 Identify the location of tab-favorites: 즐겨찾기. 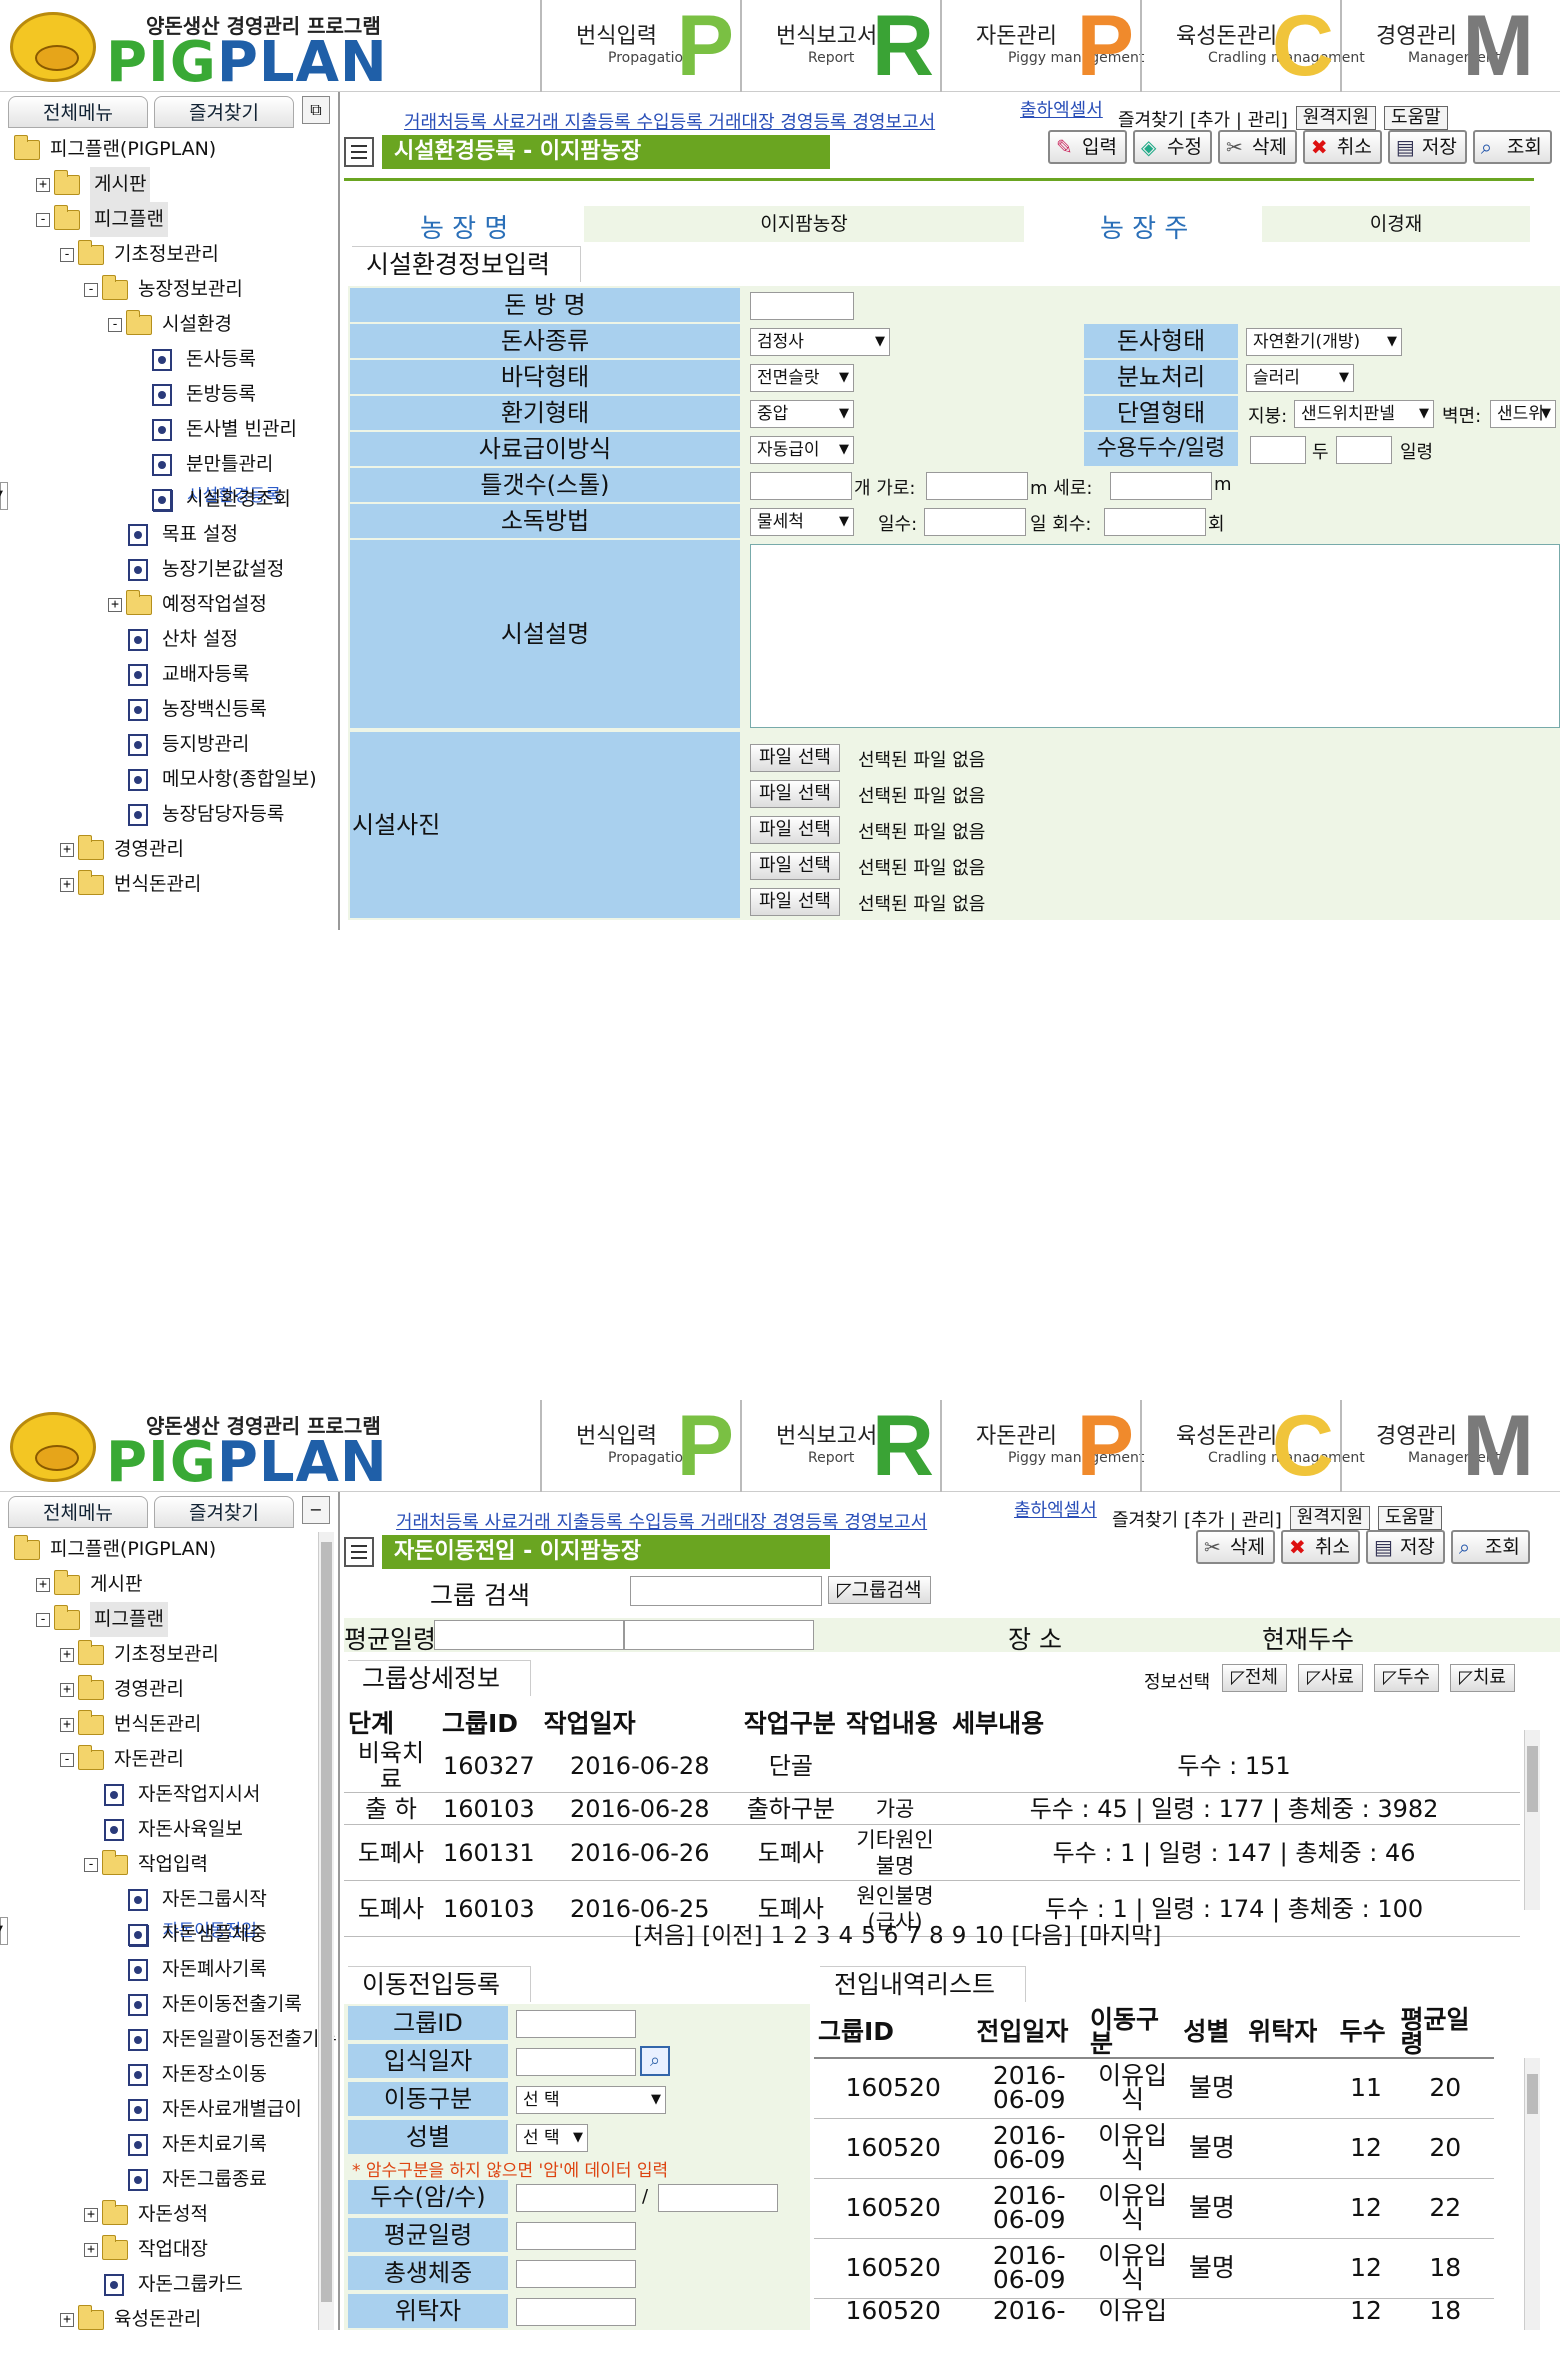
(224, 1512).